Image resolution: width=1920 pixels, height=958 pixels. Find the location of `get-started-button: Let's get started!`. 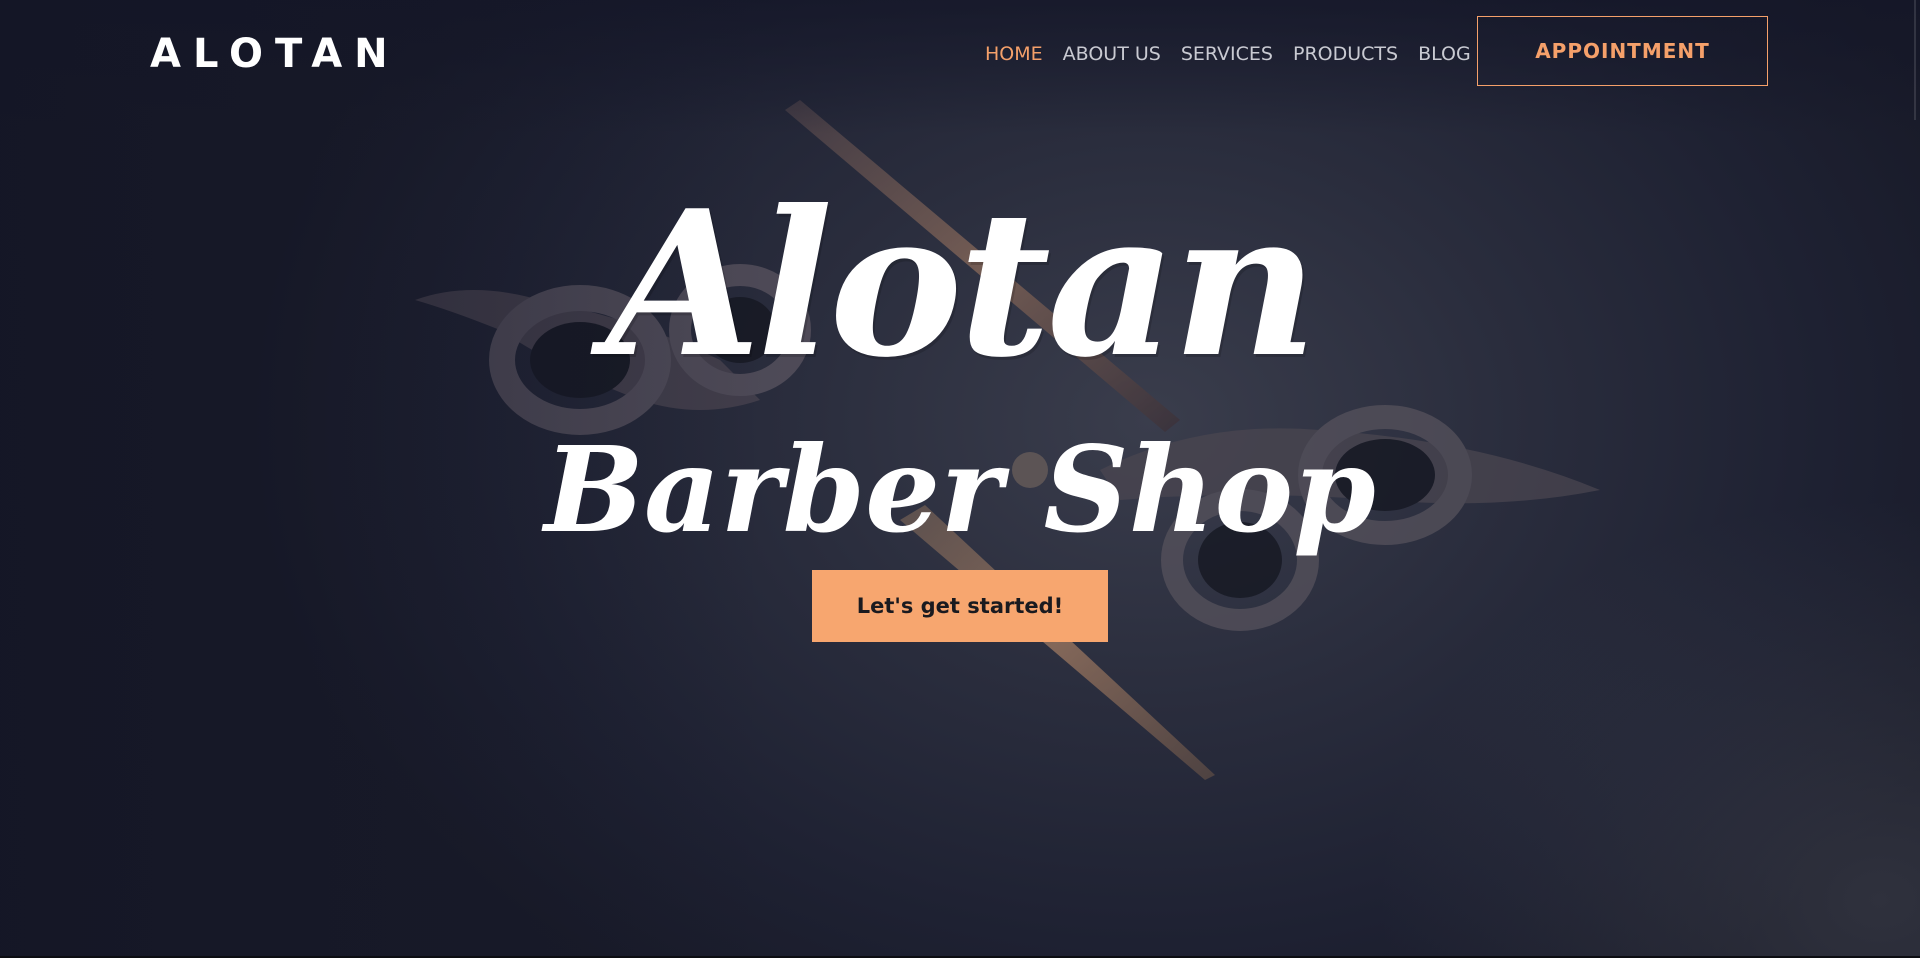

get-started-button: Let's get started! is located at coordinates (960, 606).